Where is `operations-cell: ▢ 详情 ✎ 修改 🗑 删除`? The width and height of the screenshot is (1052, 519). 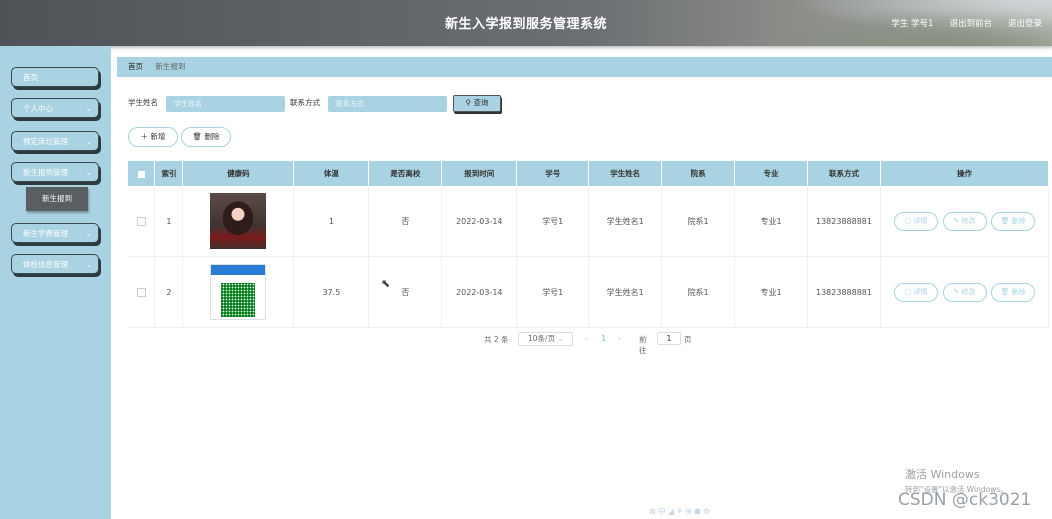 operations-cell: ▢ 详情 ✎ 修改 🗑 删除 is located at coordinates (964, 221).